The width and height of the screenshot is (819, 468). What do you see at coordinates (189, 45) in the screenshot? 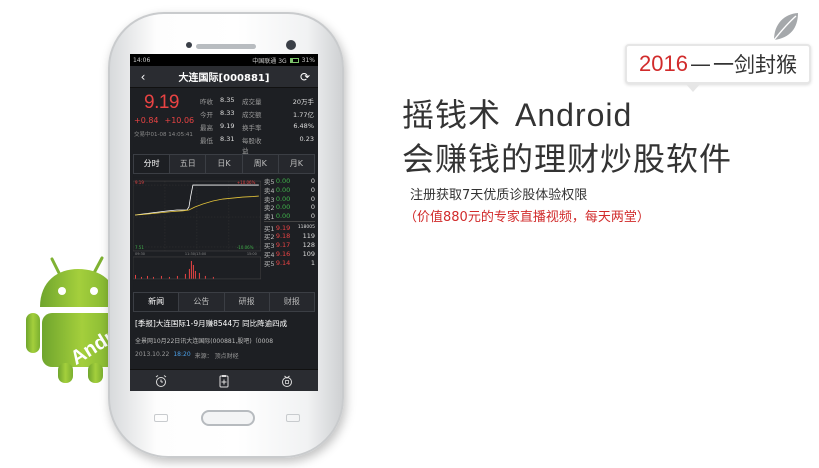
I see `phone-sensor` at bounding box center [189, 45].